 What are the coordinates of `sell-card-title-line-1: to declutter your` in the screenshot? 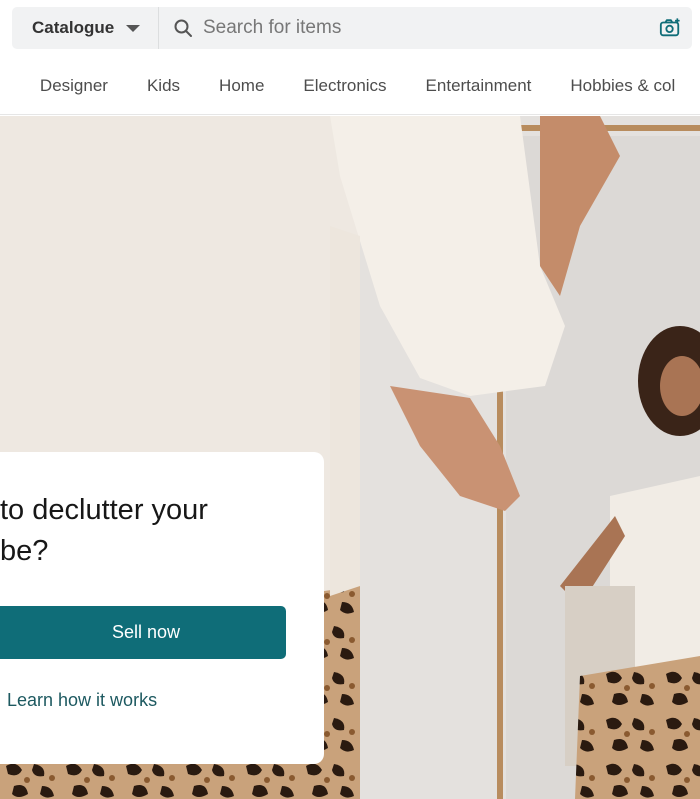 It's located at (104, 510).